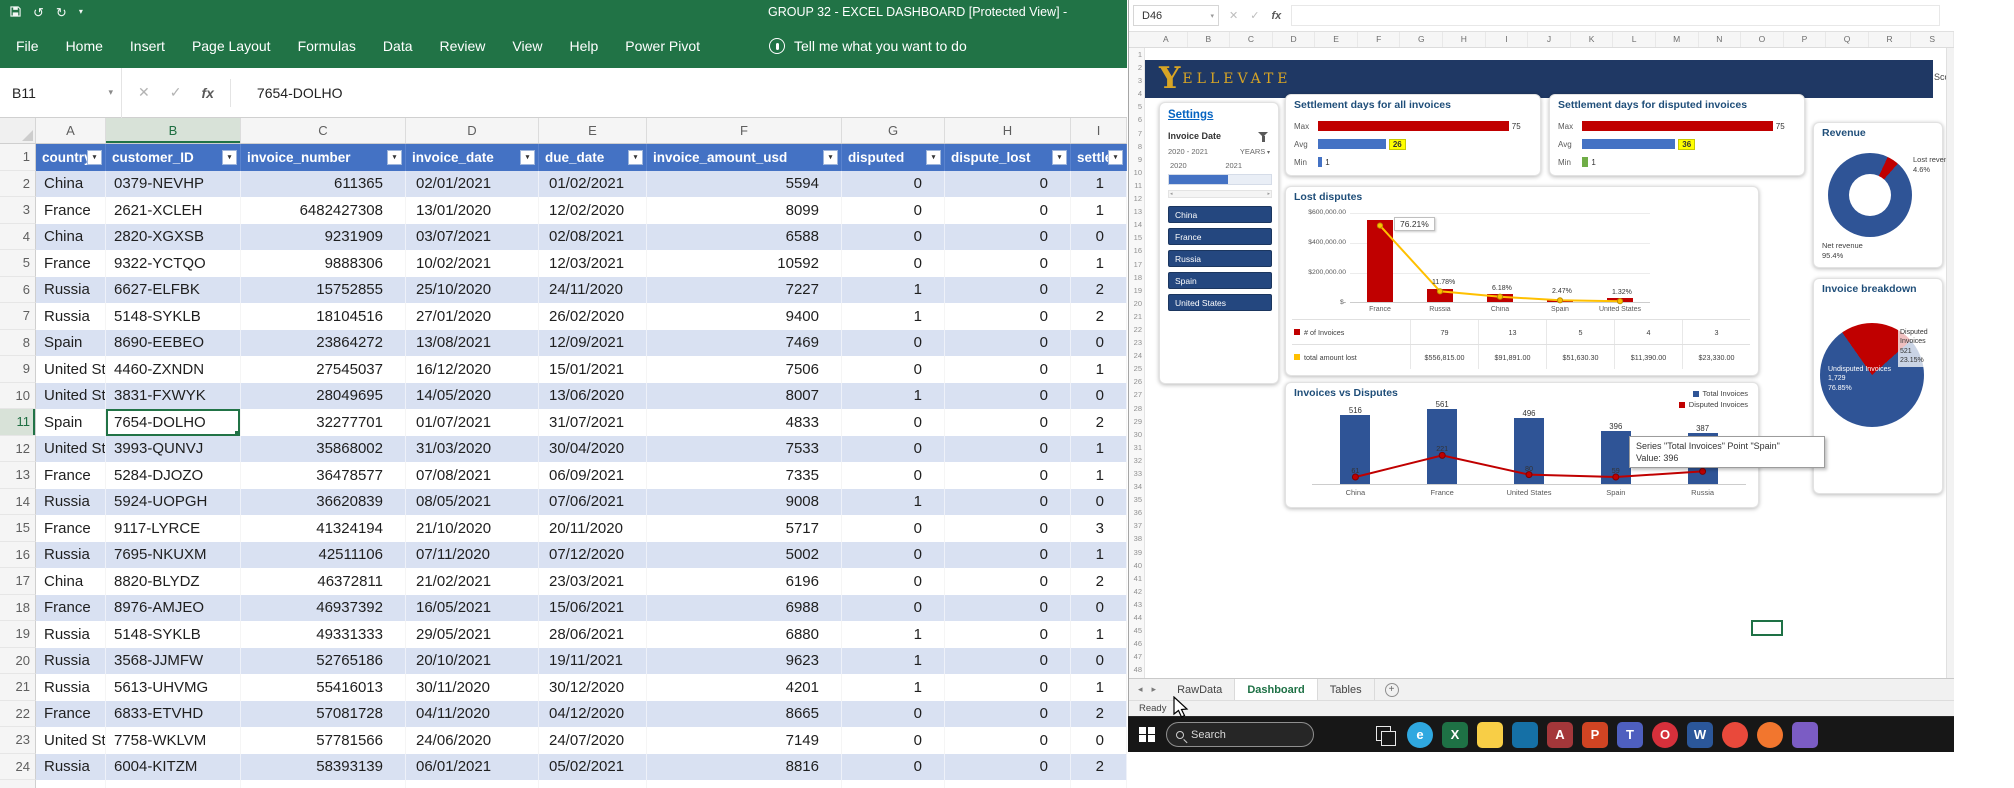 The height and width of the screenshot is (788, 2014). What do you see at coordinates (110, 92) in the screenshot?
I see `name-box-dropdown-icon: ▾` at bounding box center [110, 92].